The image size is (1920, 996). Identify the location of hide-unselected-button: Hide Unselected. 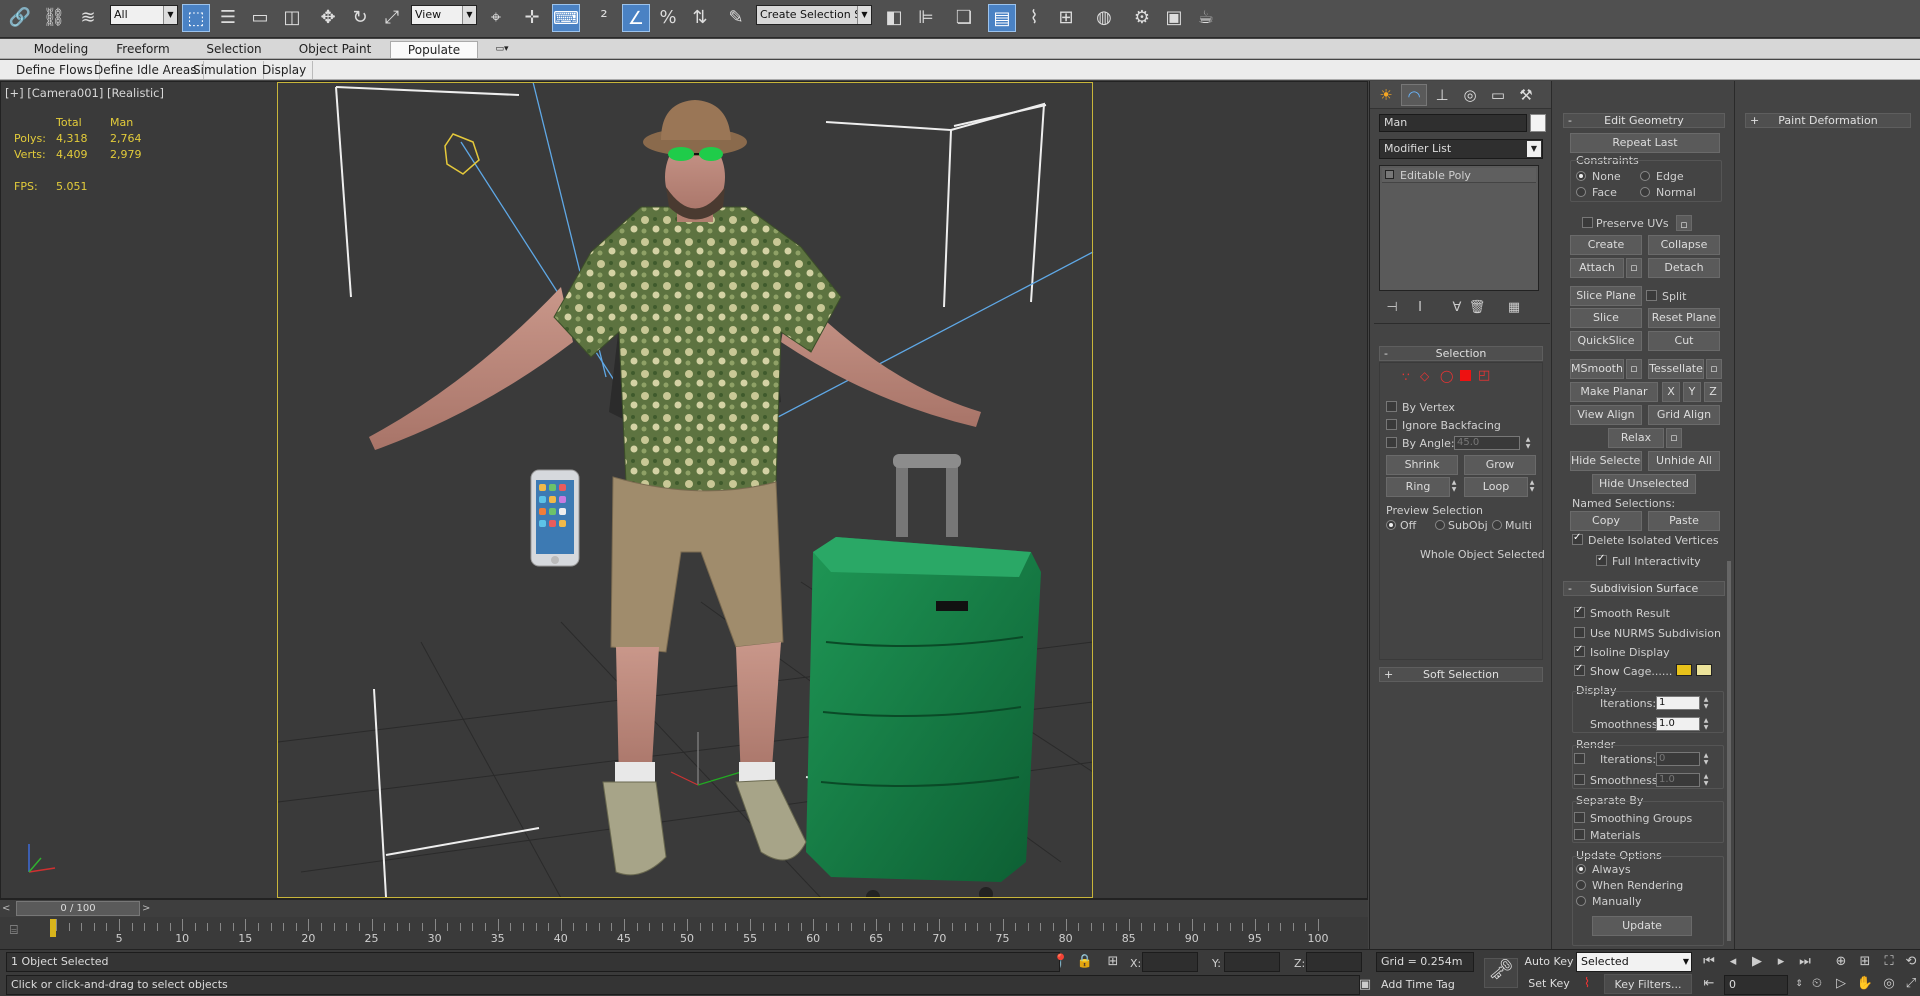
(1644, 484).